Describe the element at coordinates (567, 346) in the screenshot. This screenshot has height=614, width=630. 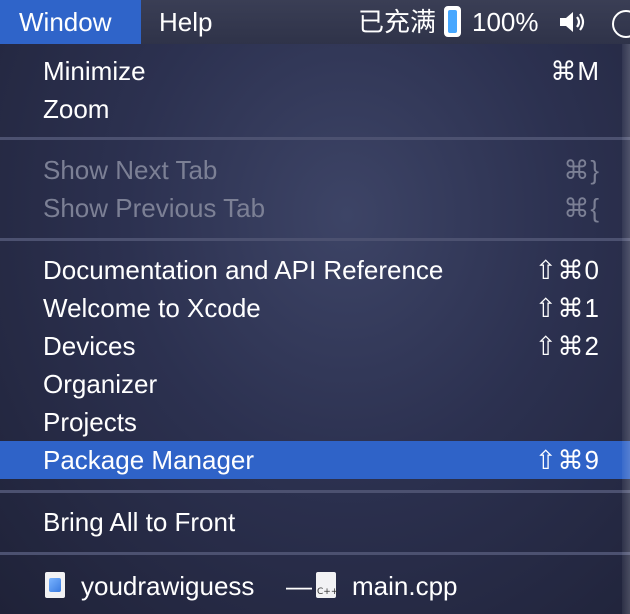
I see `menu-item-shortcut: ⇧⌘2` at that location.